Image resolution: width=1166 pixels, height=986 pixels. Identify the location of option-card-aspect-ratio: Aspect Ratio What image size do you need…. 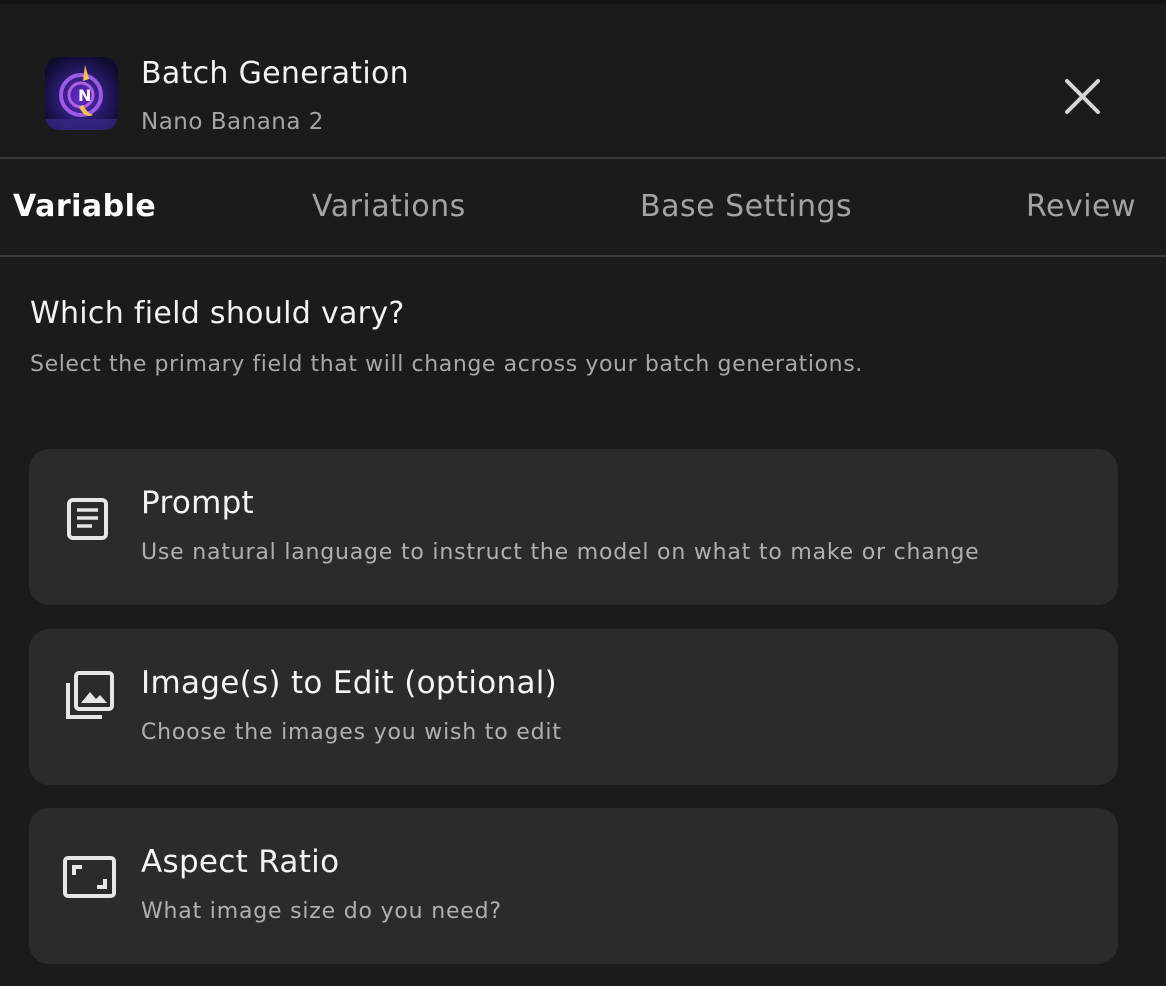
(573, 886).